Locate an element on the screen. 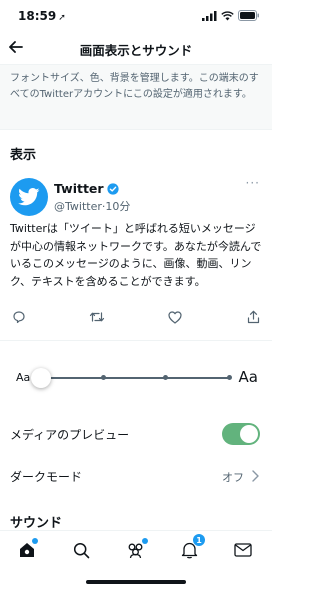 This screenshot has height=590, width=320. slider-track is located at coordinates (135, 378).